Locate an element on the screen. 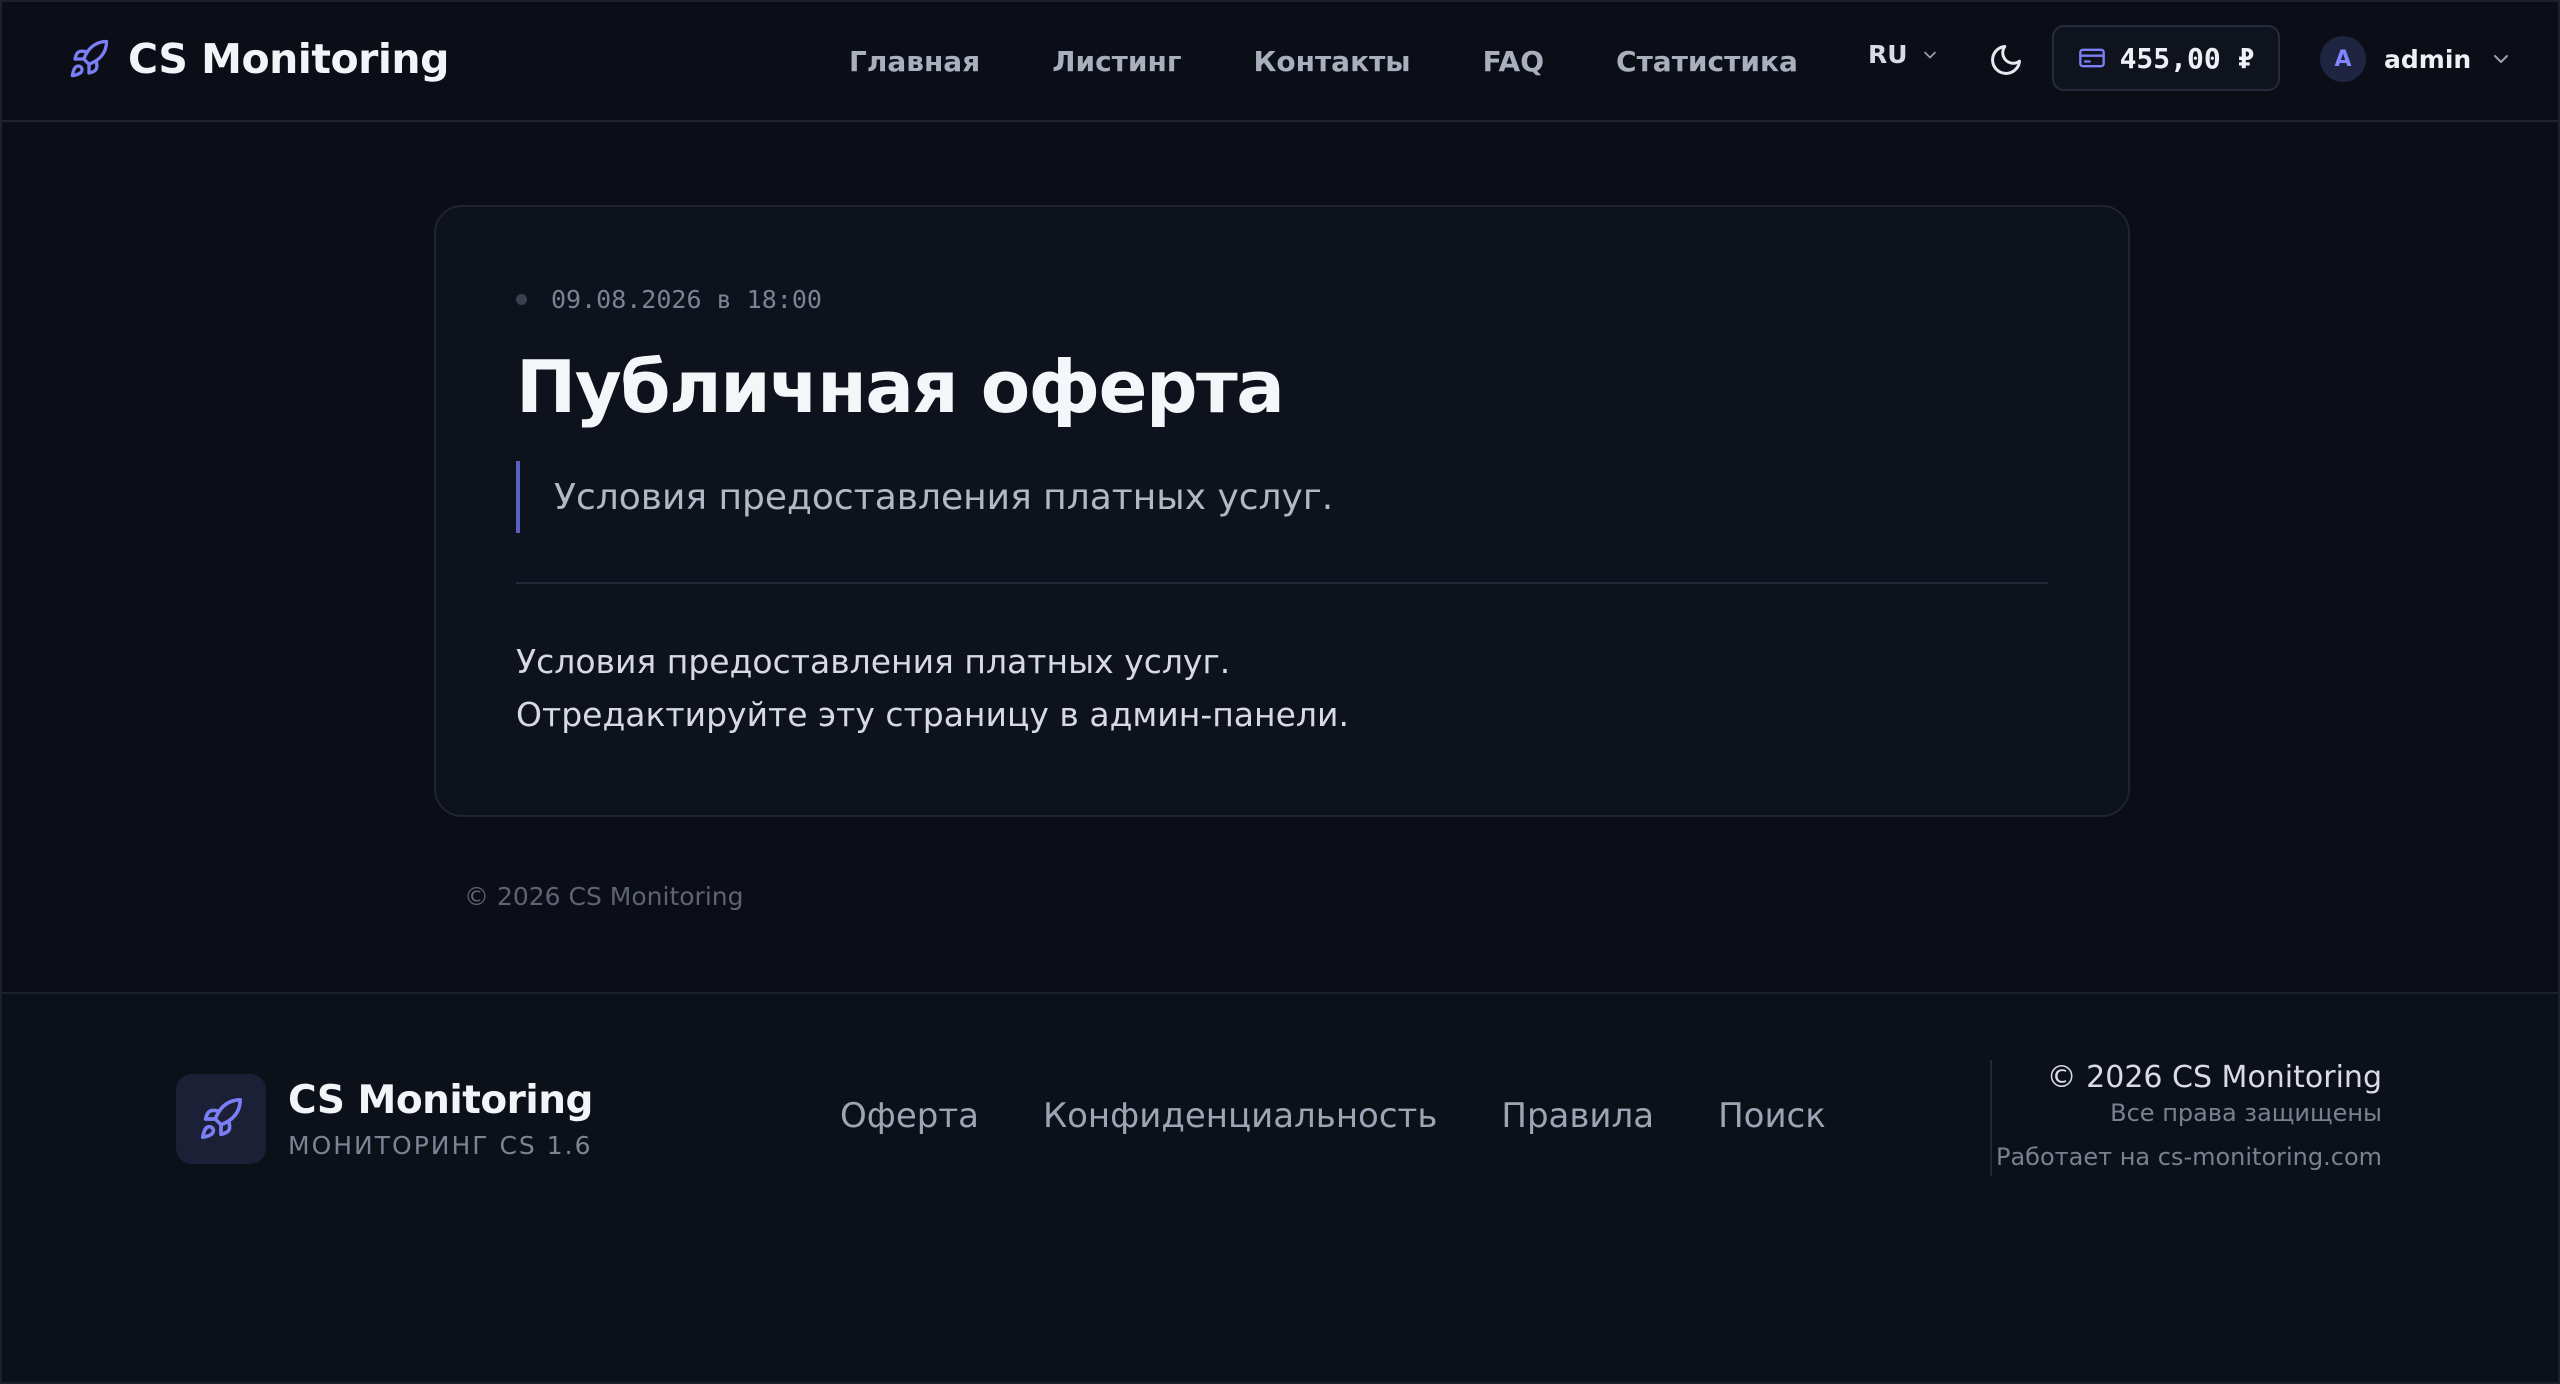 This screenshot has width=2560, height=1384. nav-item-listing: Листинг is located at coordinates (1116, 61).